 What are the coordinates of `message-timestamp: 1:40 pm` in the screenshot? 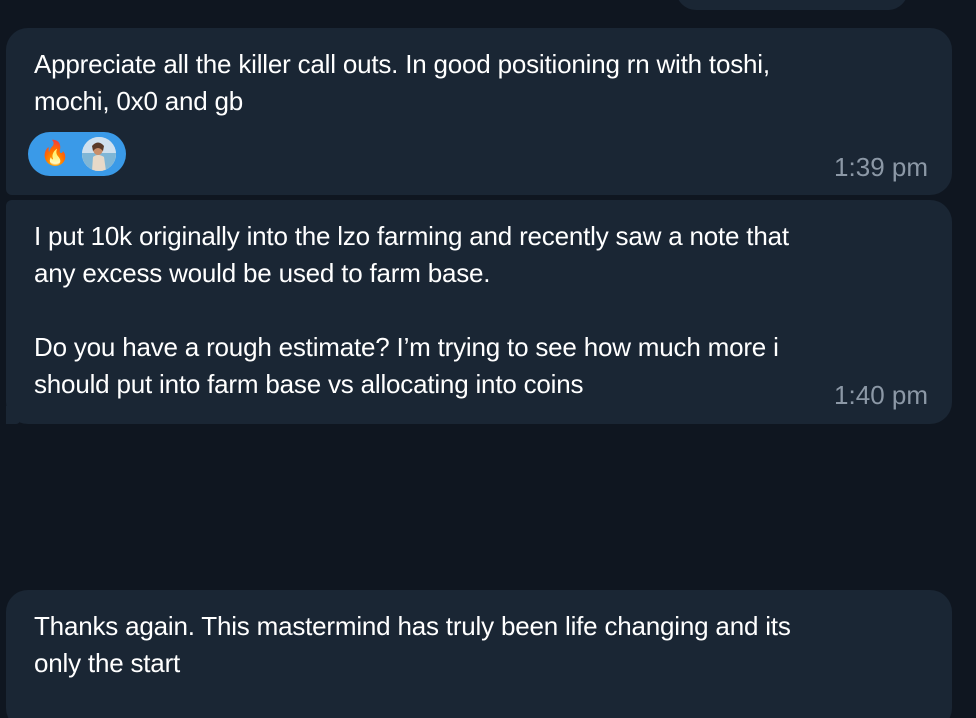 It's located at (881, 395).